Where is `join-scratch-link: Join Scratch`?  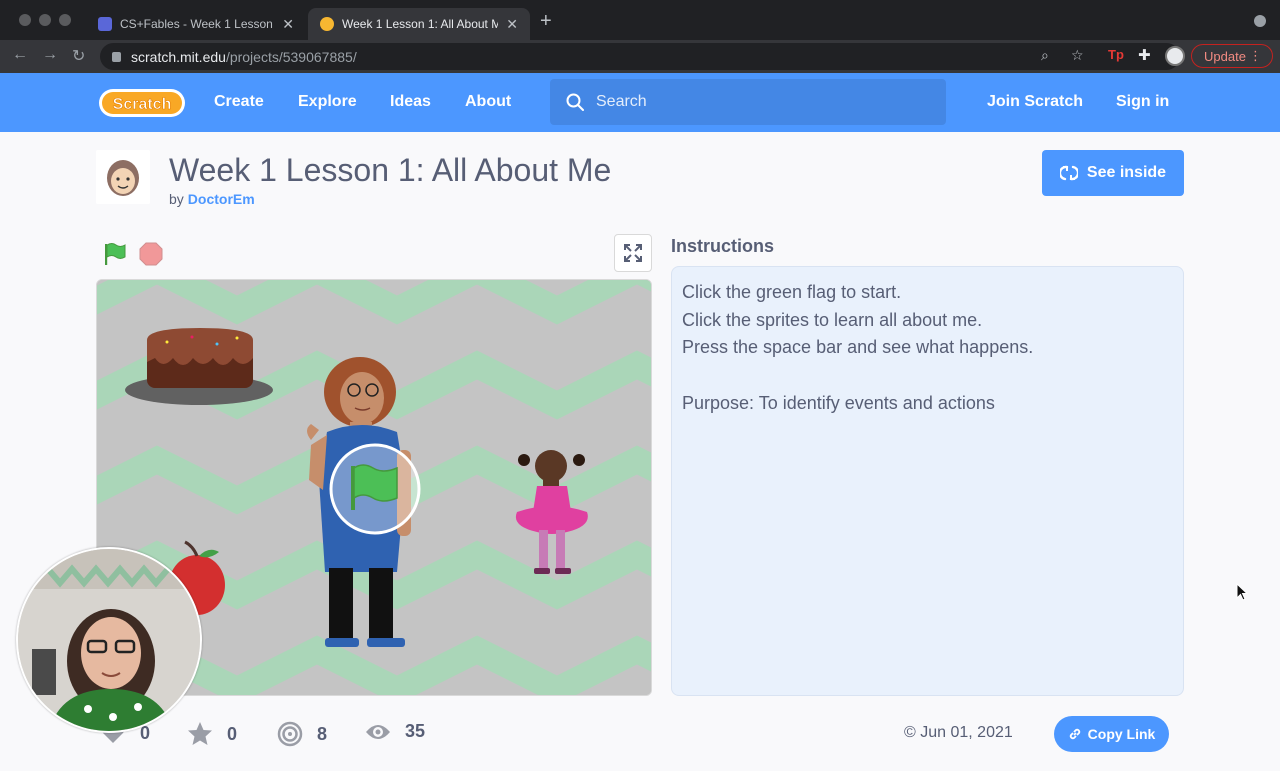
join-scratch-link: Join Scratch is located at coordinates (1035, 102).